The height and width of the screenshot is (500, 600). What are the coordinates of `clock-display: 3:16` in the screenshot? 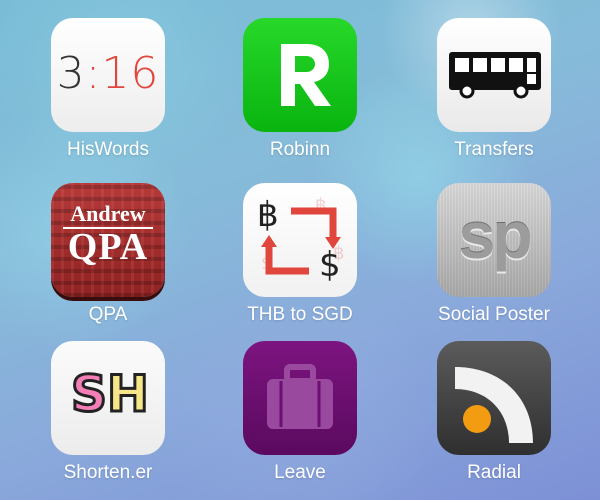 It's located at (108, 73).